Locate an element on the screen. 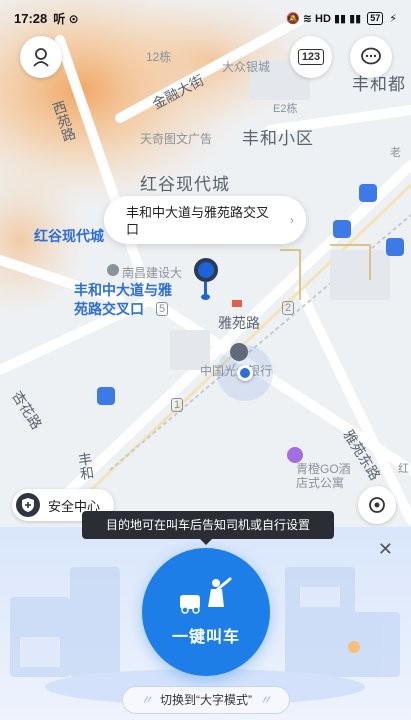 This screenshot has width=411, height=720. charging-icon: ⚡ is located at coordinates (393, 18).